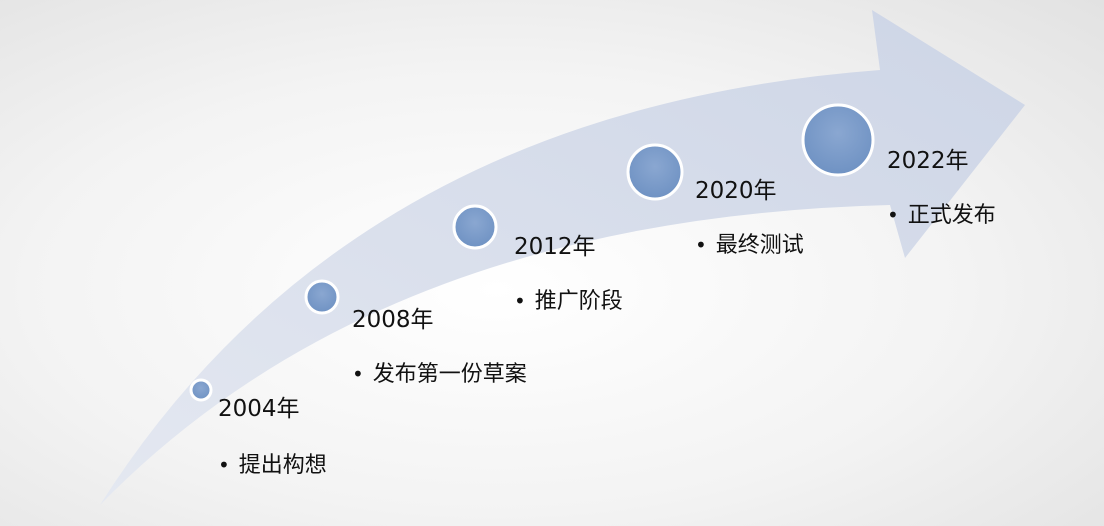 The image size is (1104, 526). Describe the element at coordinates (259, 409) in the screenshot. I see `milestone-year-2004: 2004年` at that location.